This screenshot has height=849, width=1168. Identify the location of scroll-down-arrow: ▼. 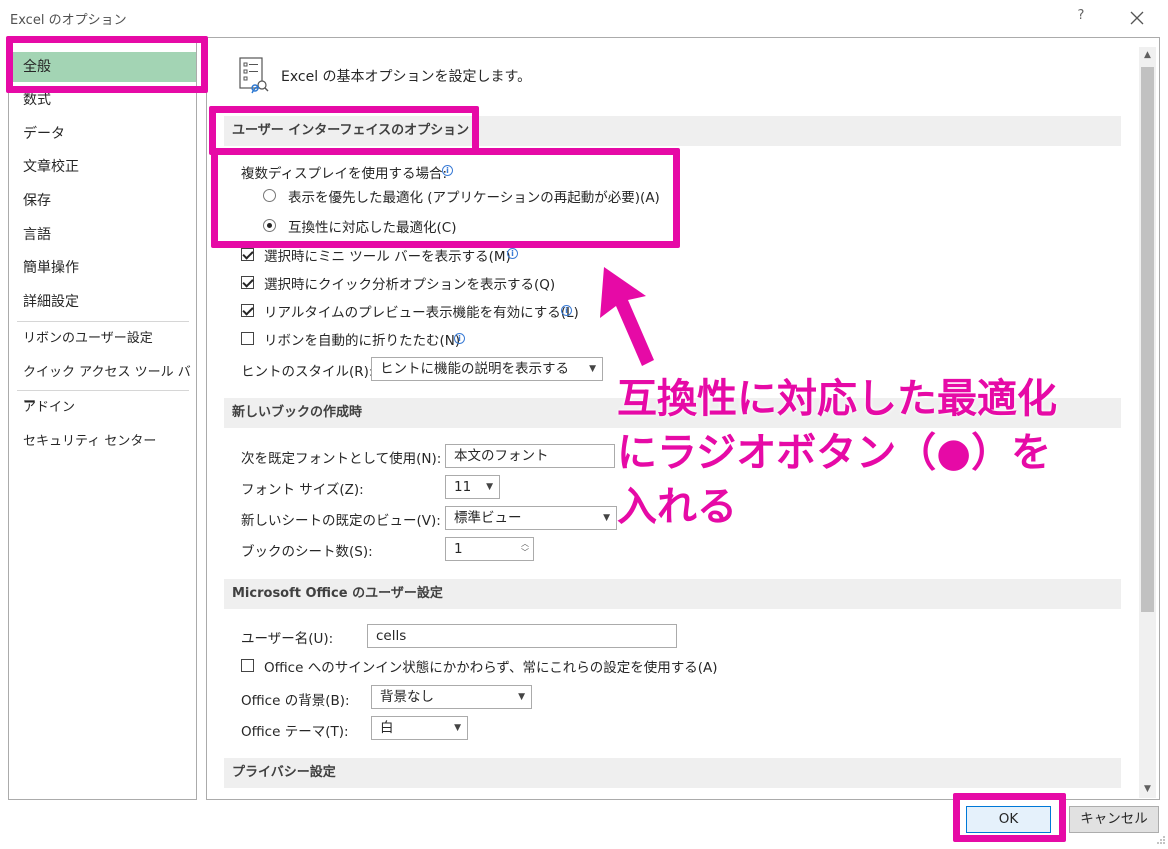
(1147, 789).